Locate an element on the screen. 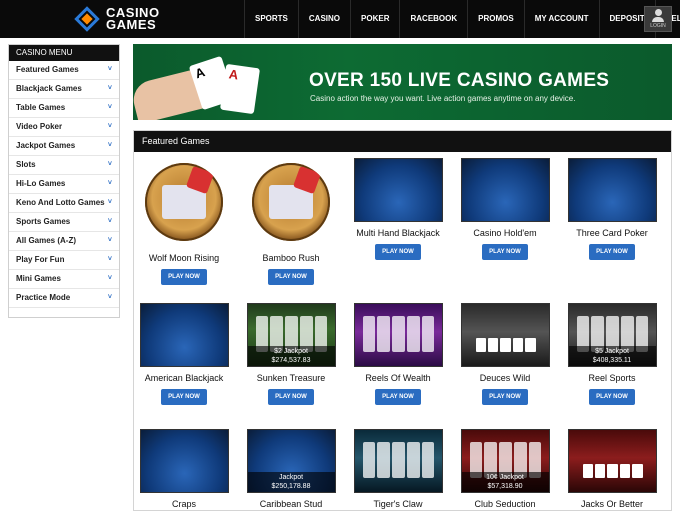 Image resolution: width=680 pixels, height=511 pixels. sidebar-item-label: Featured Games is located at coordinates (47, 69).